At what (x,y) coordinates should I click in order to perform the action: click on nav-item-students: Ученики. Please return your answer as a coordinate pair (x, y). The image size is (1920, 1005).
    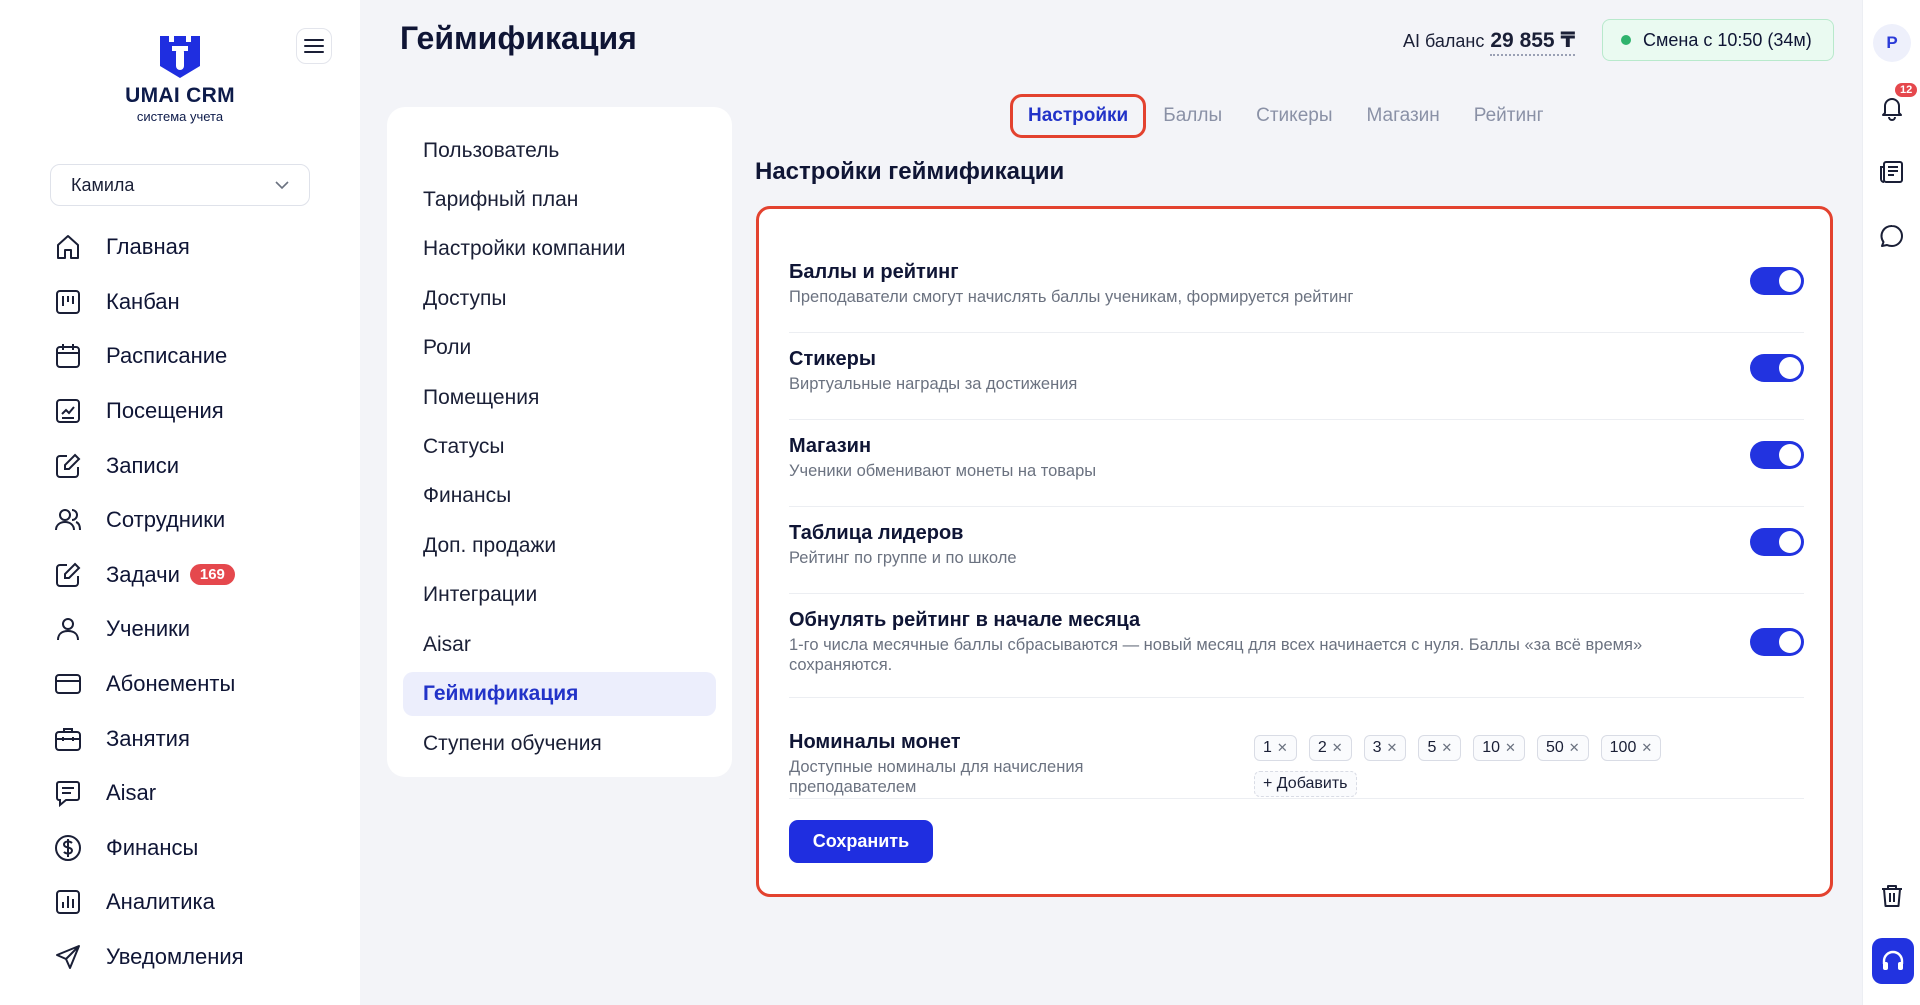
    Looking at the image, I should click on (197, 629).